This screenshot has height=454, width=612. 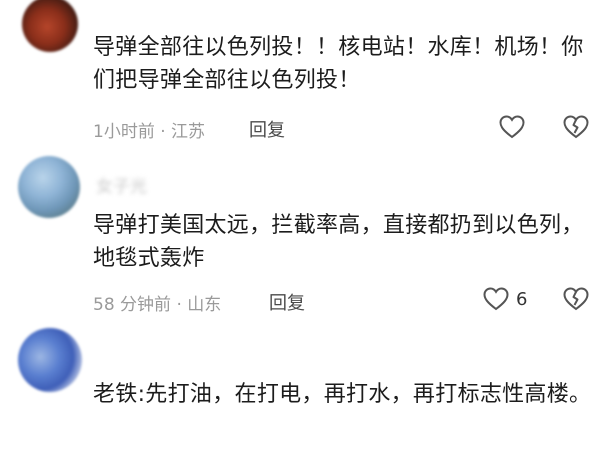 I want to click on like-button, so click(x=515, y=127).